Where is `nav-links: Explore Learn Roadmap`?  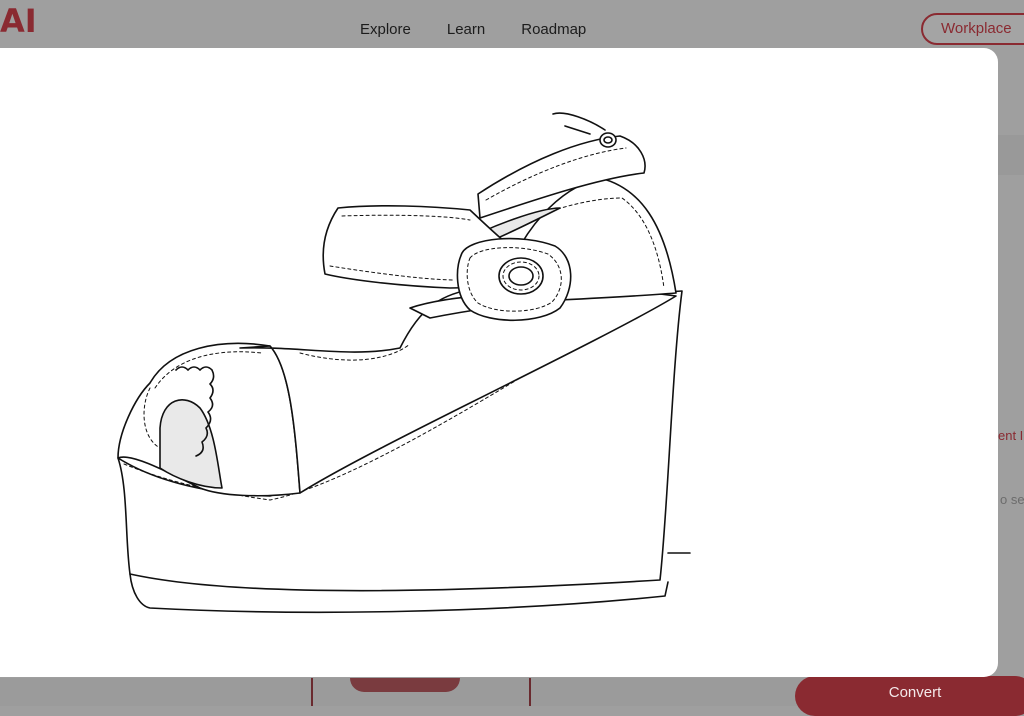
nav-links: Explore Learn Roadmap is located at coordinates (473, 29).